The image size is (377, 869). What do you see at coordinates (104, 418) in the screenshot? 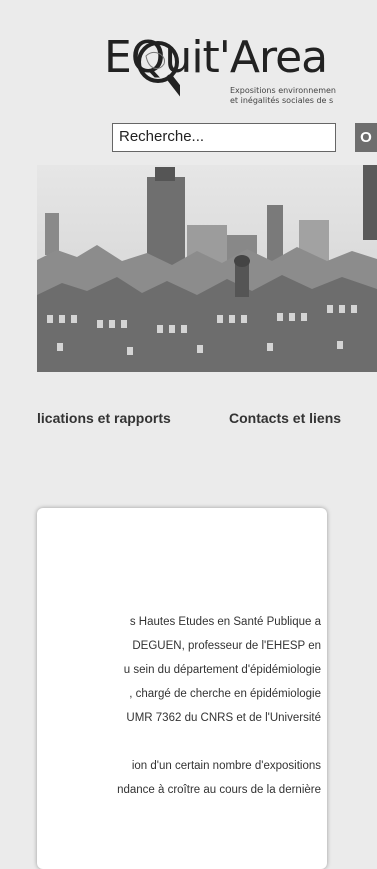
I see `nav-item-publications: lications et rapports` at bounding box center [104, 418].